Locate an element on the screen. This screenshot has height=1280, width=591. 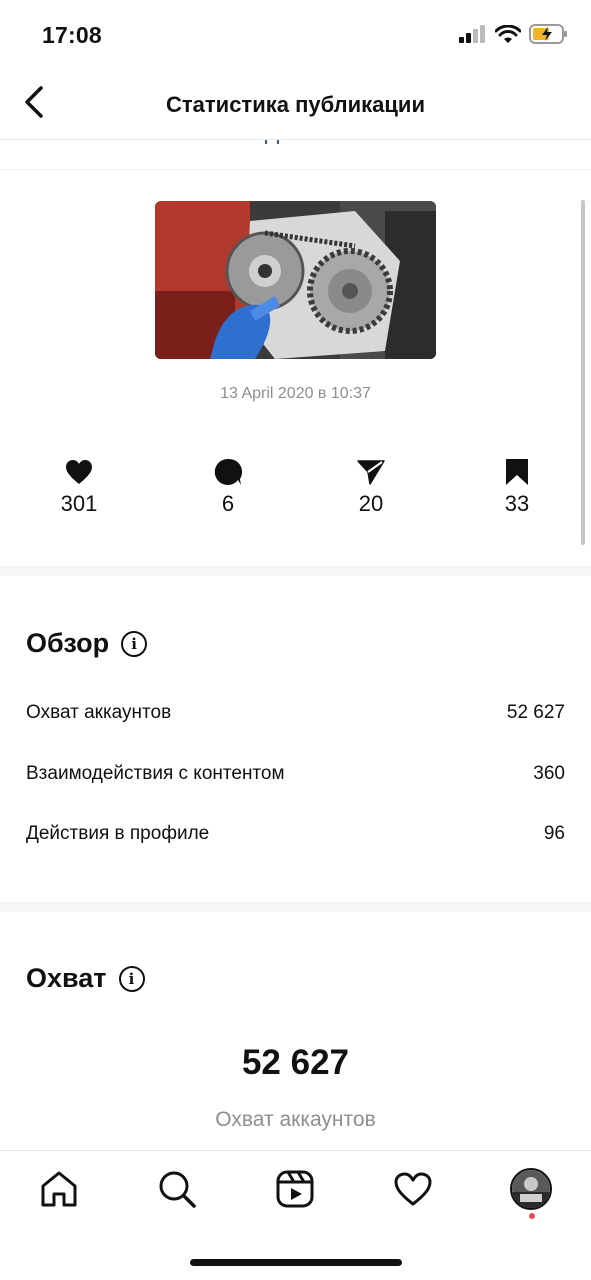
signal-icon is located at coordinates (473, 36).